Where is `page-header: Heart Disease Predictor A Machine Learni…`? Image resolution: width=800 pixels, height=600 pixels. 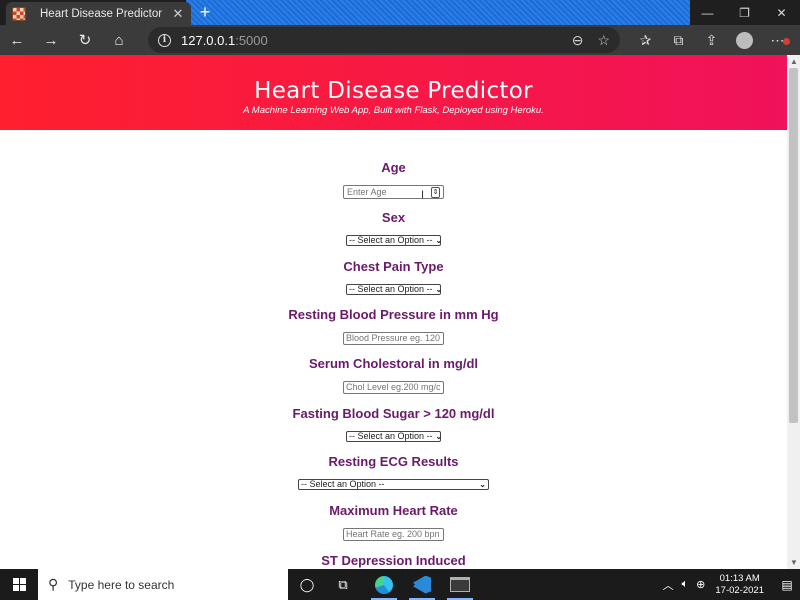
page-header: Heart Disease Predictor A Machine Learni… is located at coordinates (393, 92).